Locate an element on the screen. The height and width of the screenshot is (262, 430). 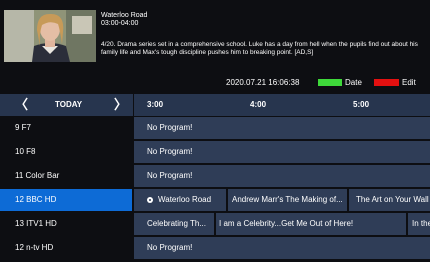
video-preview-thumbnail is located at coordinates (50, 36).